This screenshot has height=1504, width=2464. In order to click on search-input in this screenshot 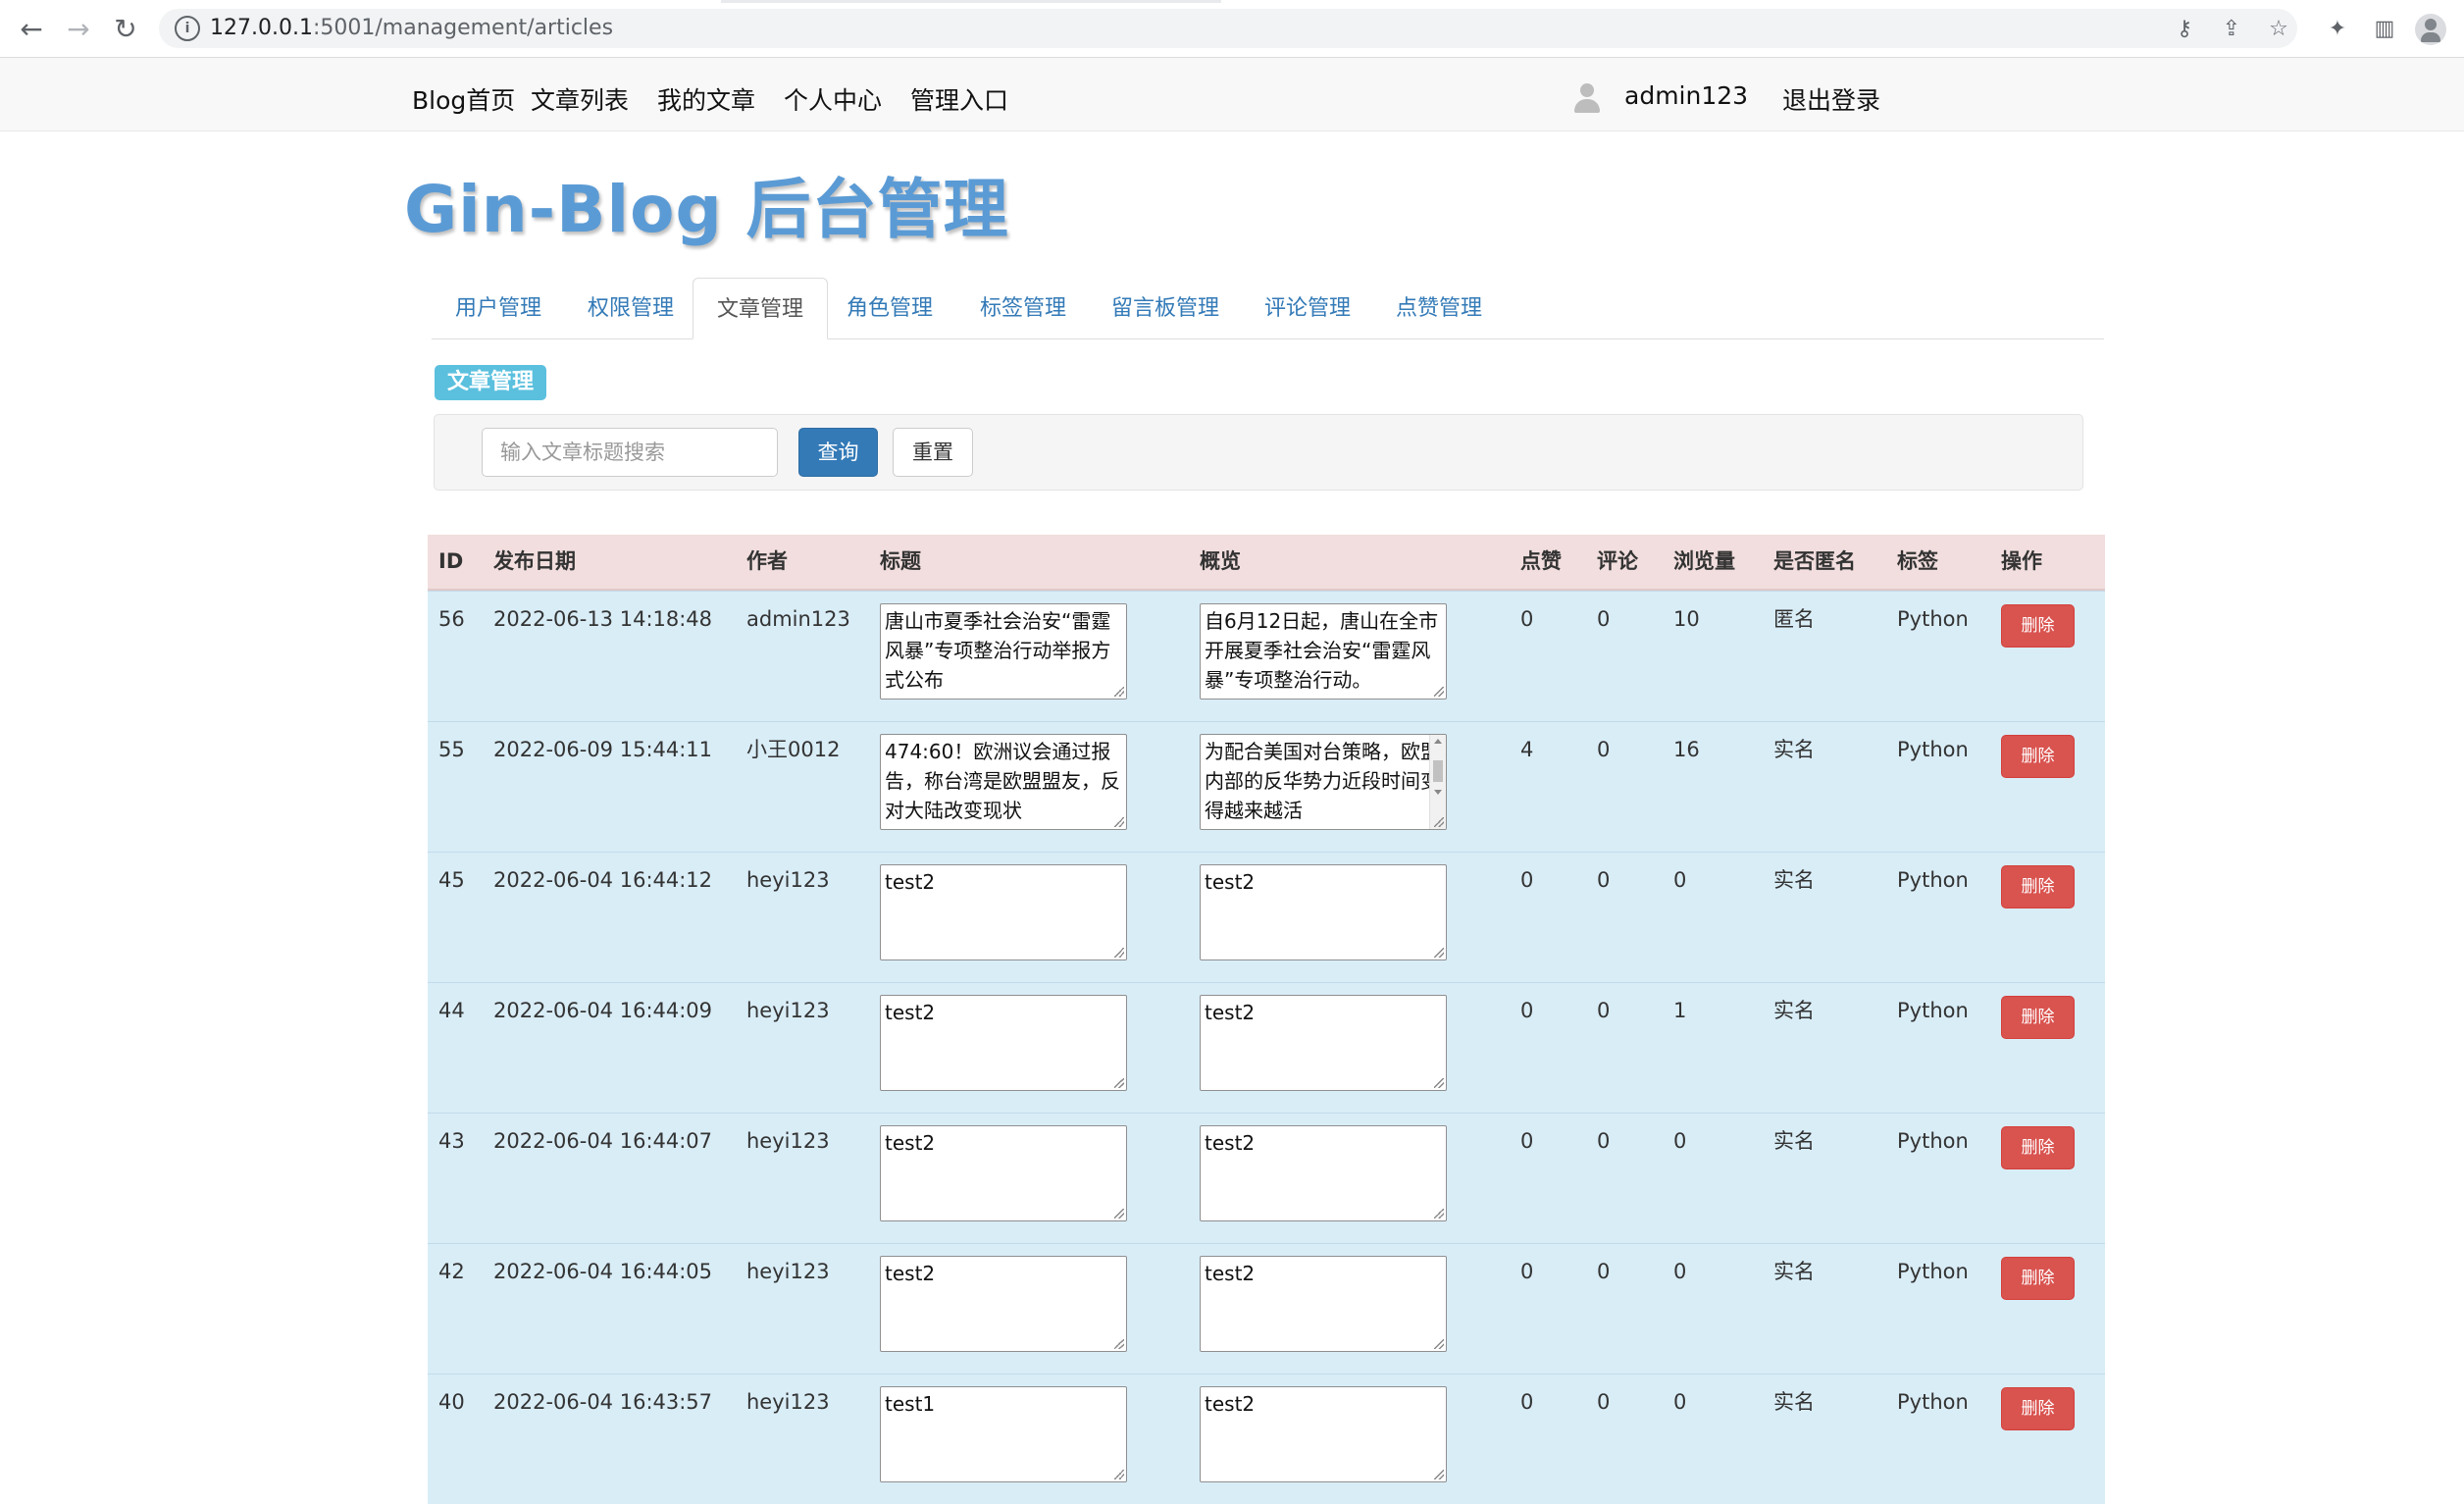, I will do `click(630, 452)`.